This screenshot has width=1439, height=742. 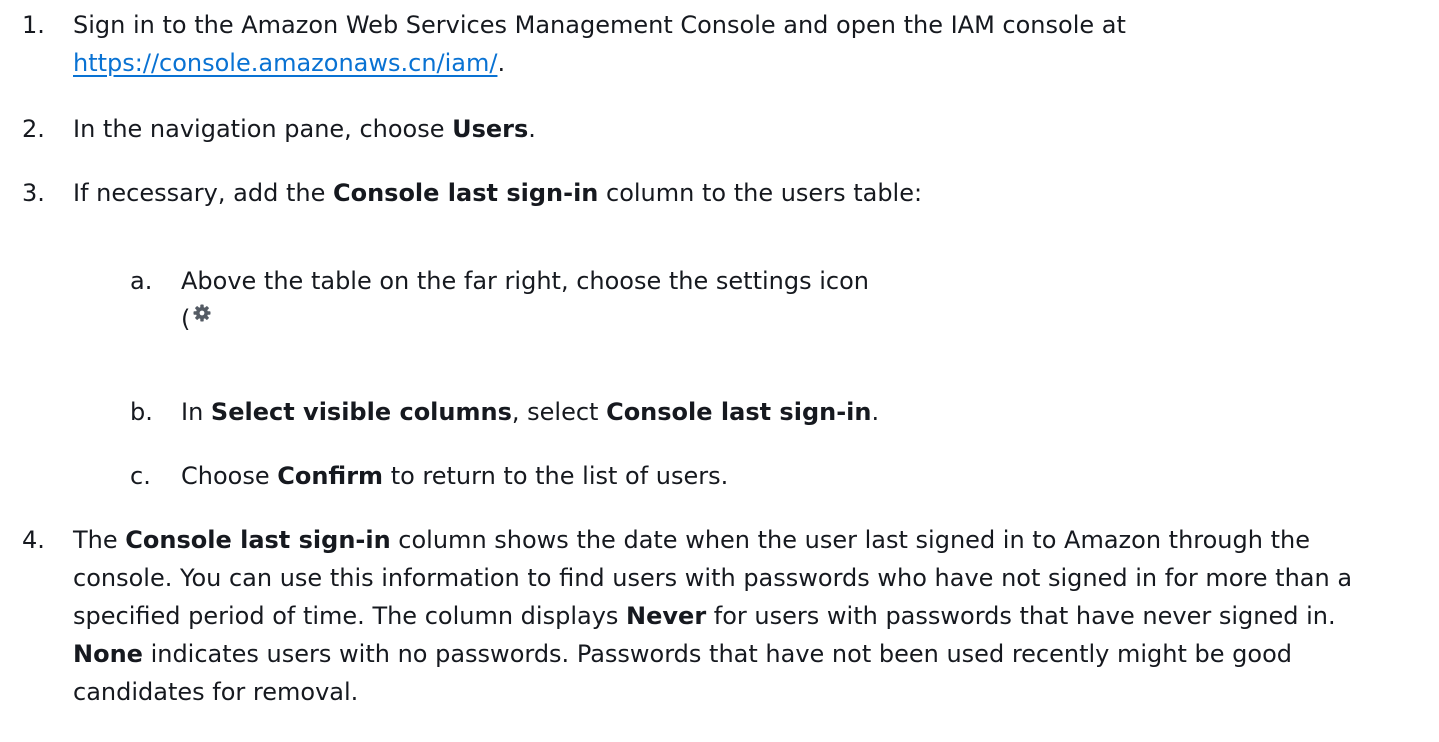 What do you see at coordinates (196, 412) in the screenshot?
I see `substep-b-text: In` at bounding box center [196, 412].